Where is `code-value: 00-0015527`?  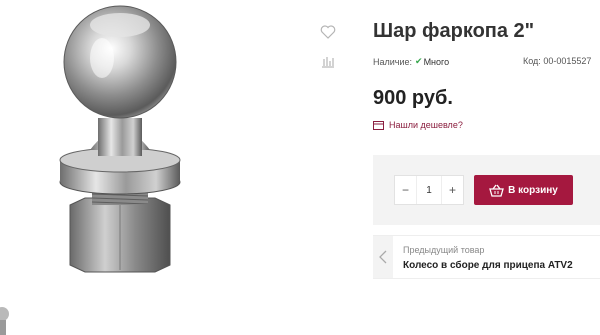 code-value: 00-0015527 is located at coordinates (567, 61).